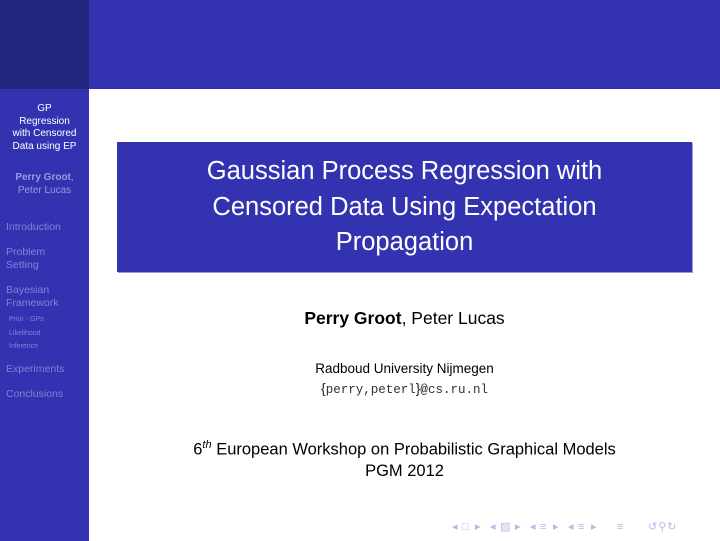  What do you see at coordinates (505, 527) in the screenshot?
I see `subsection-icon: ▧` at bounding box center [505, 527].